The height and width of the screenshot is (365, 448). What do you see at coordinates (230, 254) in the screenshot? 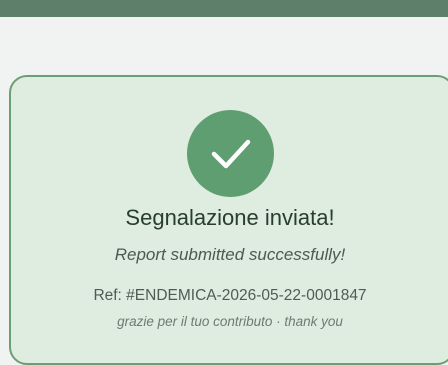
I see `confirmation-subtitle: Report submitted successfully!` at bounding box center [230, 254].